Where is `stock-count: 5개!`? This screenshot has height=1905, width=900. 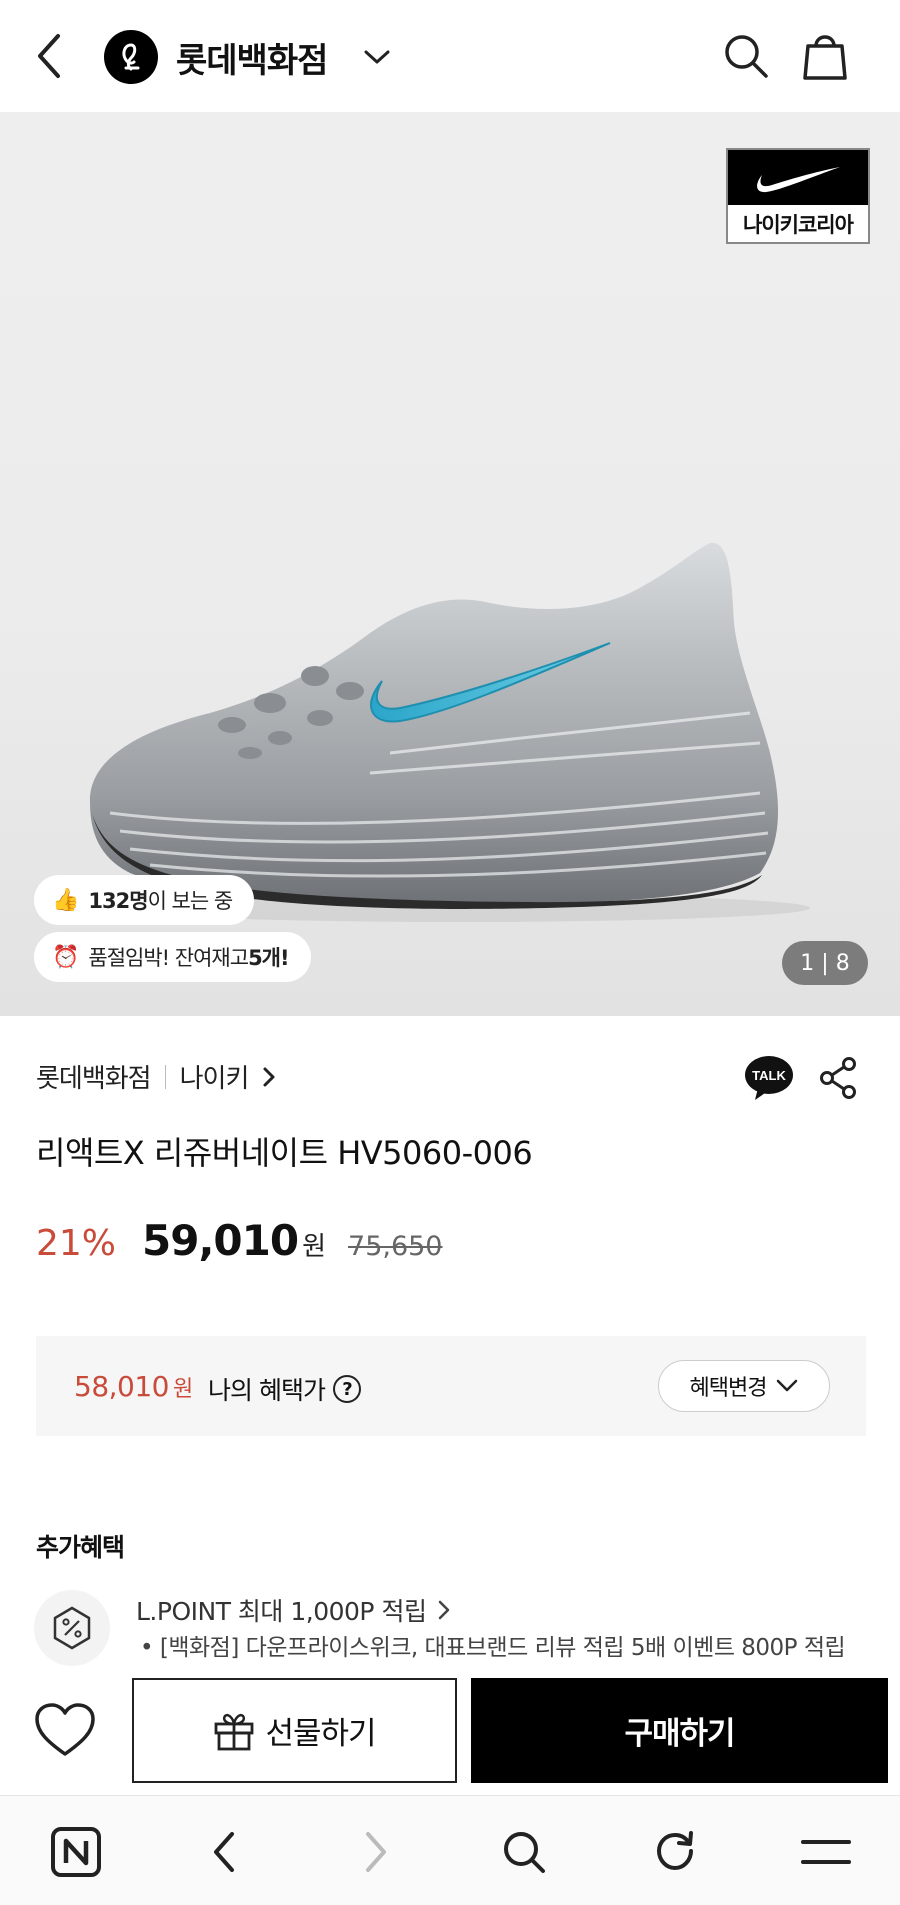
stock-count: 5개! is located at coordinates (269, 958).